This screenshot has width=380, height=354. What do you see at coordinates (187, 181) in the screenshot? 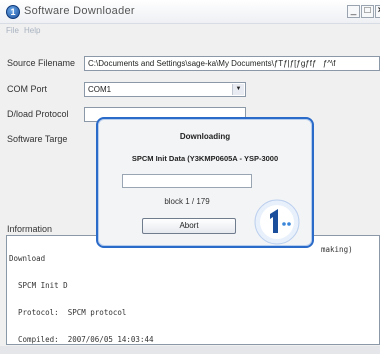
I see `download-progress-bar` at bounding box center [187, 181].